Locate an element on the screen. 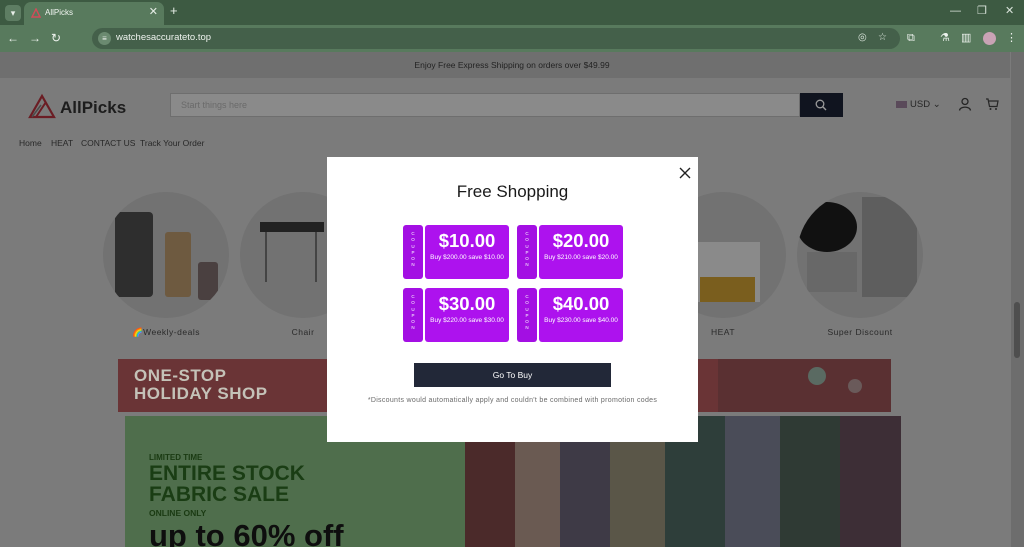  forward-icon: → is located at coordinates (35, 38).